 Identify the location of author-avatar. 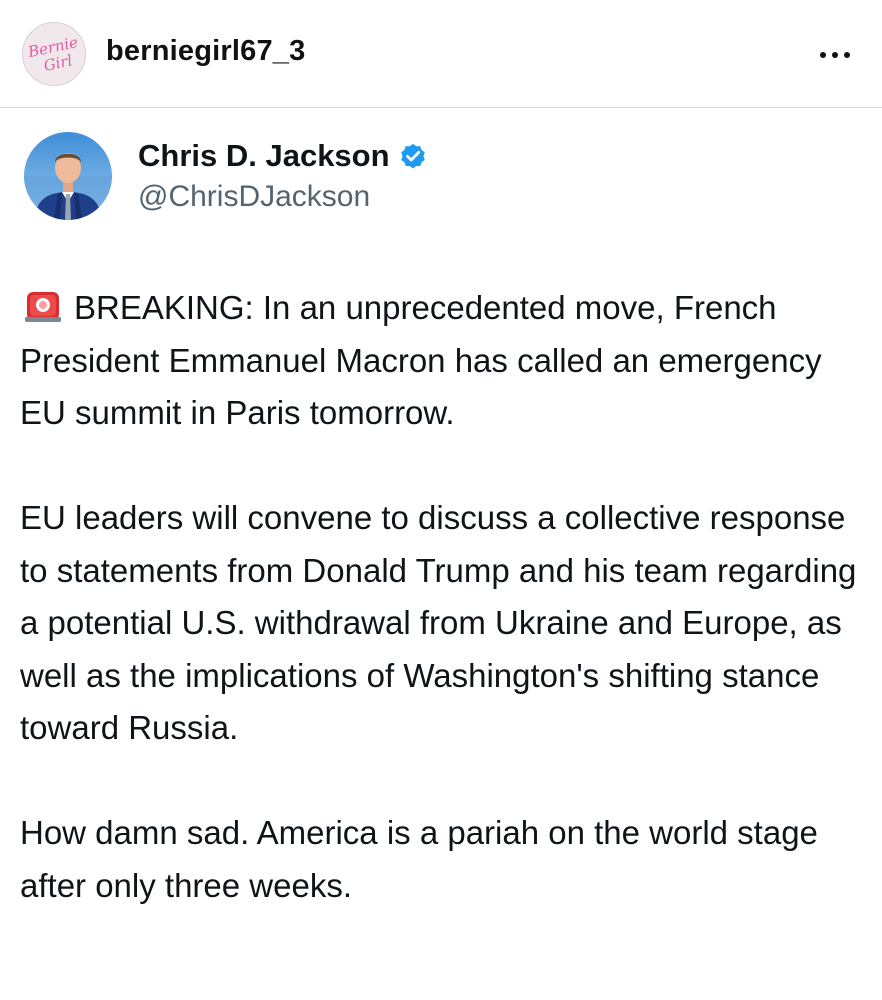
(68, 176).